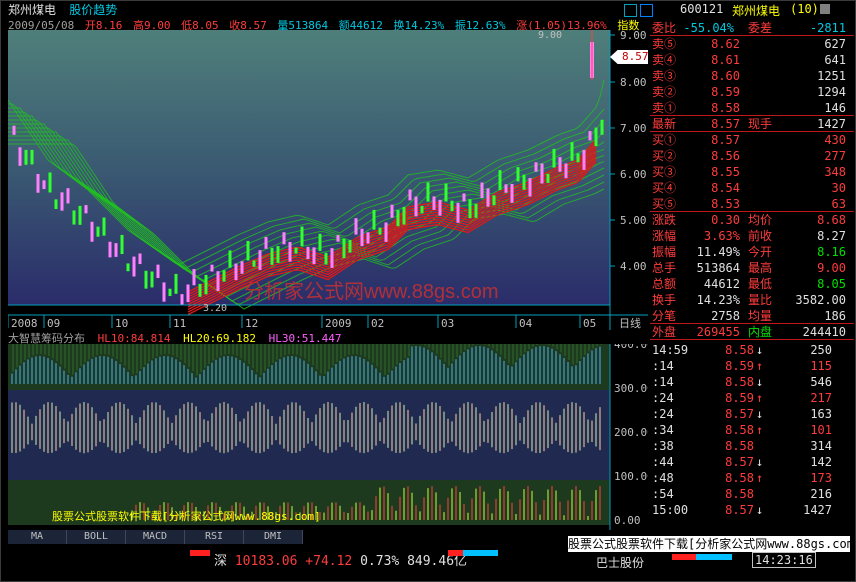  What do you see at coordinates (739, 430) in the screenshot?
I see `tick-price: 8.58` at bounding box center [739, 430].